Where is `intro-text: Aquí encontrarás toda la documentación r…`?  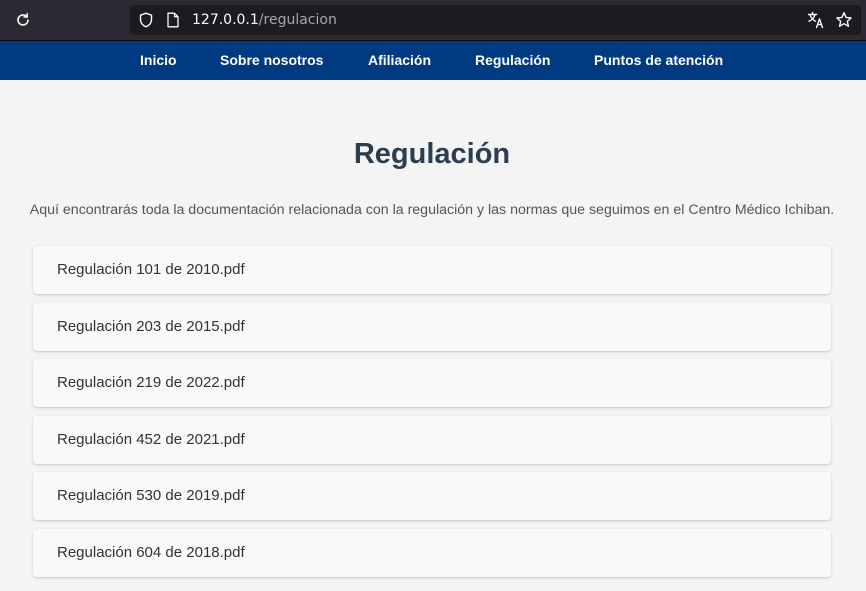
intro-text: Aquí encontrarás toda la documentación r… is located at coordinates (432, 210).